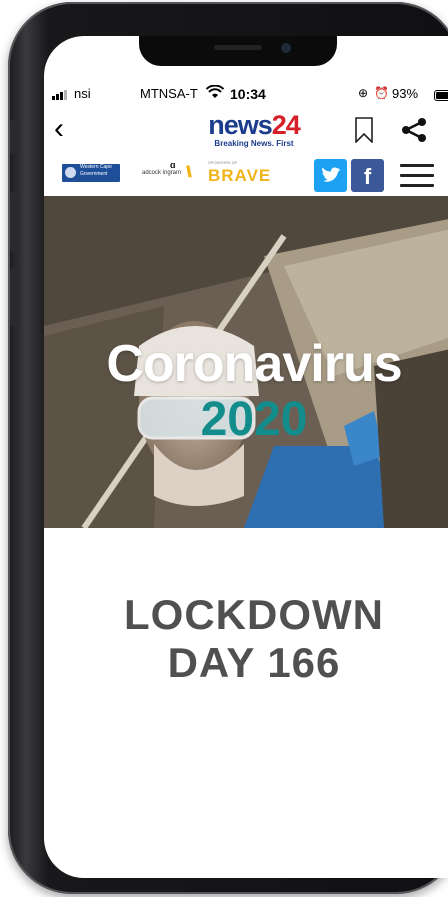 The width and height of the screenshot is (448, 897). What do you see at coordinates (254, 614) in the screenshot?
I see `lockdown-label: LOCKDOWN` at bounding box center [254, 614].